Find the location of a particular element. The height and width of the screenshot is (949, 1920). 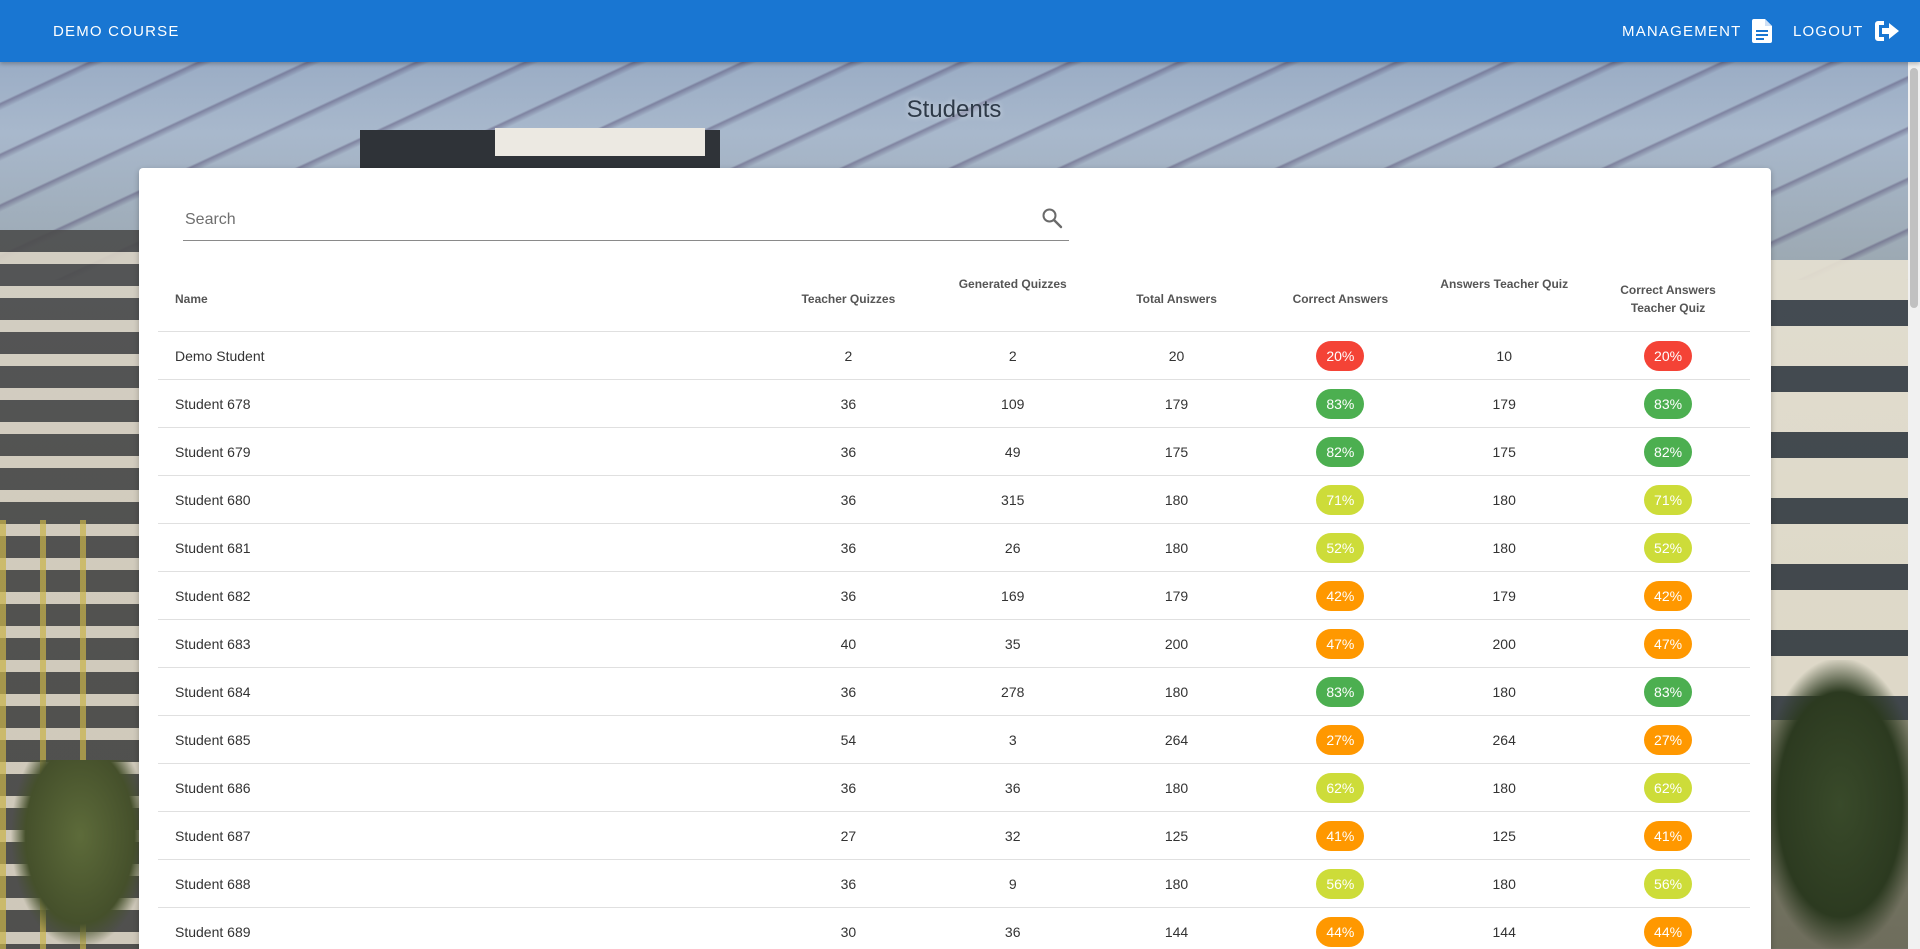

page-title: Students is located at coordinates (954, 109).